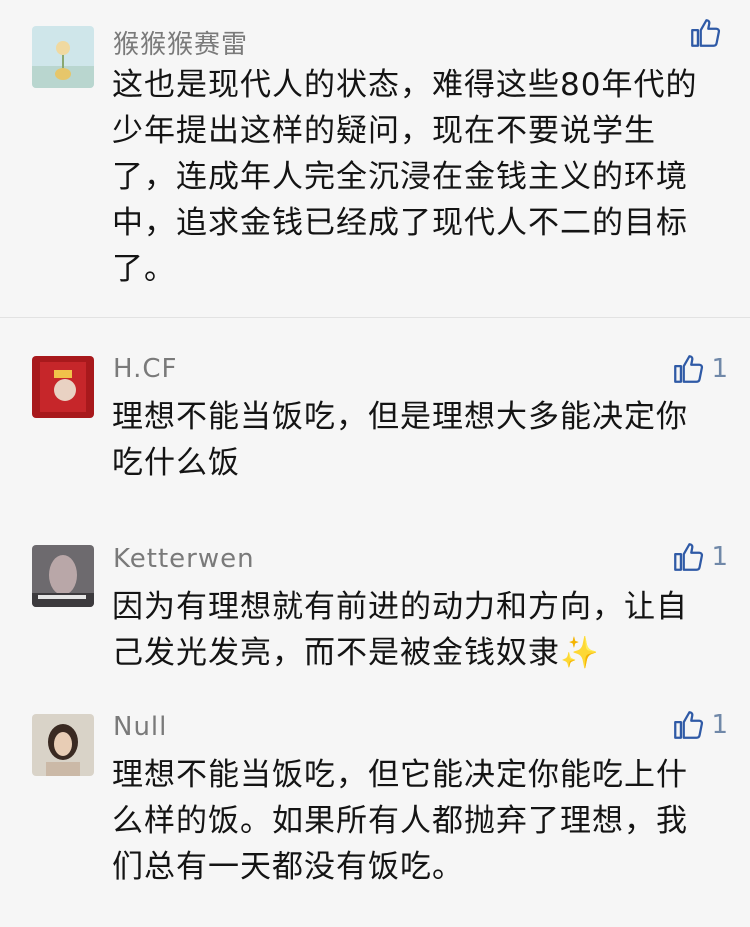 The width and height of the screenshot is (750, 927). I want to click on comment-text: 因为有理想就有前进的动力和方向，让自己发光发亮，而不是被金钱奴隶✨, so click(400, 630).